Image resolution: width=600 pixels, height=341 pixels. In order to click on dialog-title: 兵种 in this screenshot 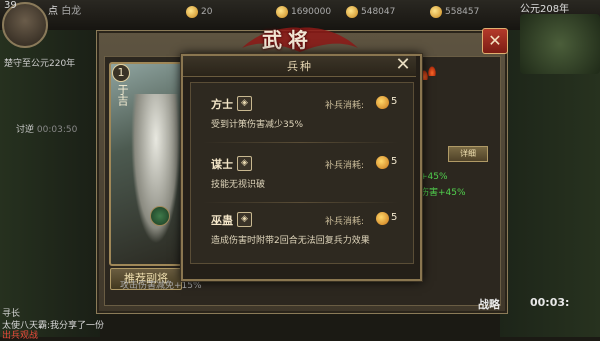, I will do `click(300, 66)`.